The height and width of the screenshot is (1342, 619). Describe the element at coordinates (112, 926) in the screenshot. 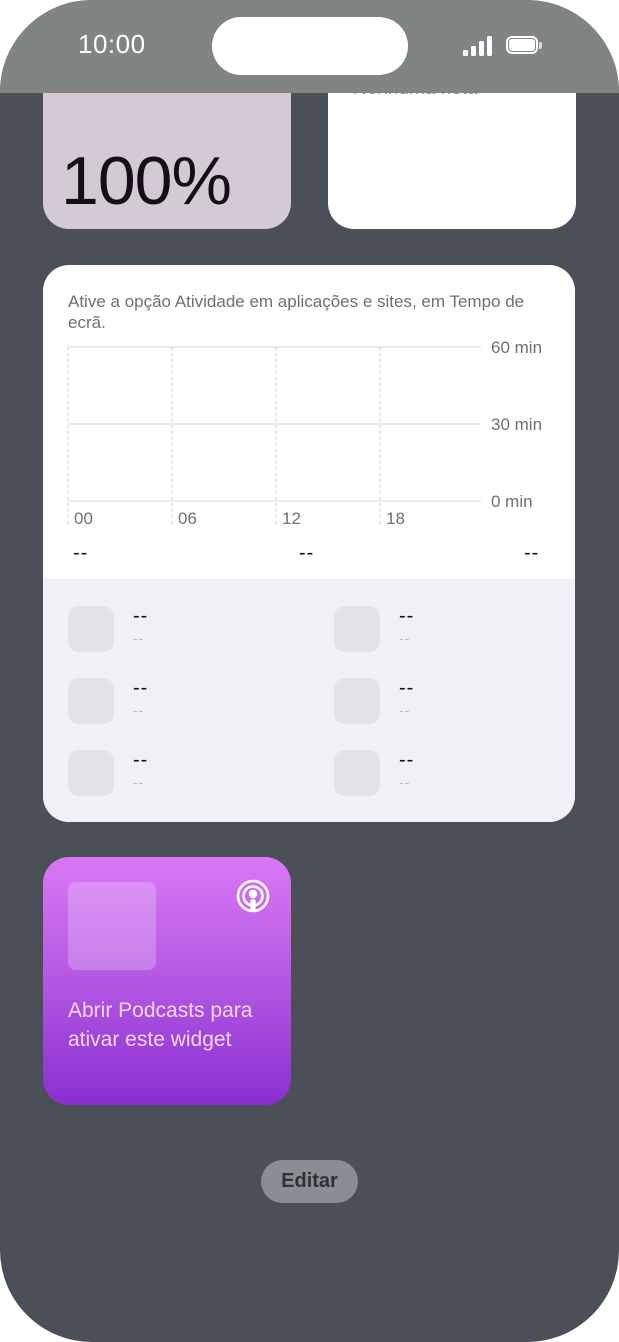

I see `podcast-artwork-placeholder` at that location.